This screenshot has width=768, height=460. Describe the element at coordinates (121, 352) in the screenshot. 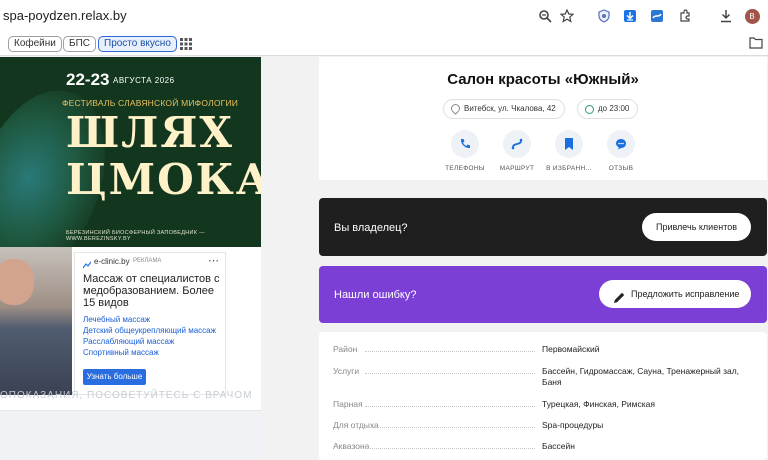

I see `ad-link-4: Спортивный массаж` at that location.